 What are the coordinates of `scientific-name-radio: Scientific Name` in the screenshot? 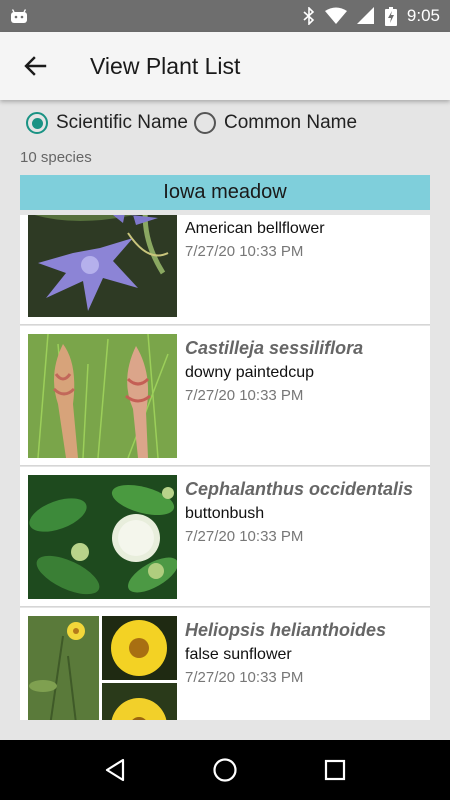 It's located at (107, 123).